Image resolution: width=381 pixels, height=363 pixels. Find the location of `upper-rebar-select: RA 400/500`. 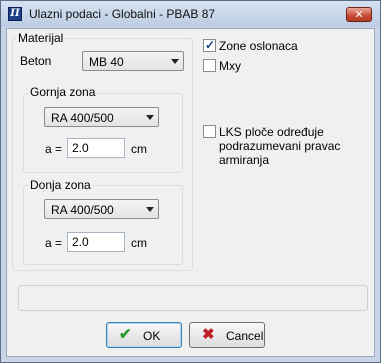

upper-rebar-select: RA 400/500 is located at coordinates (101, 117).